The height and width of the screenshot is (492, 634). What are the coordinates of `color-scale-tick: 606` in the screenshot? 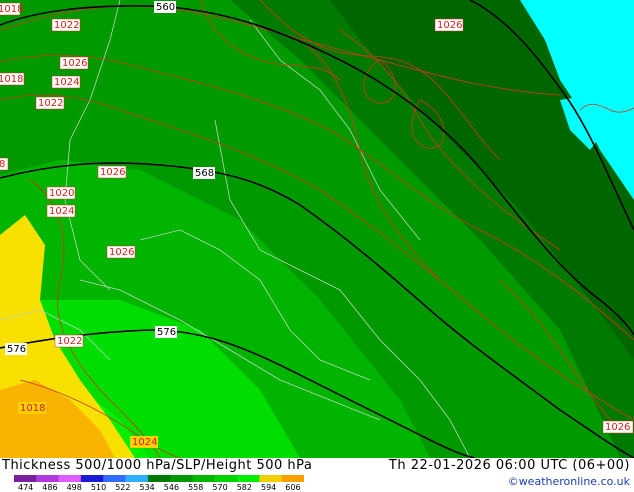 It's located at (293, 487).